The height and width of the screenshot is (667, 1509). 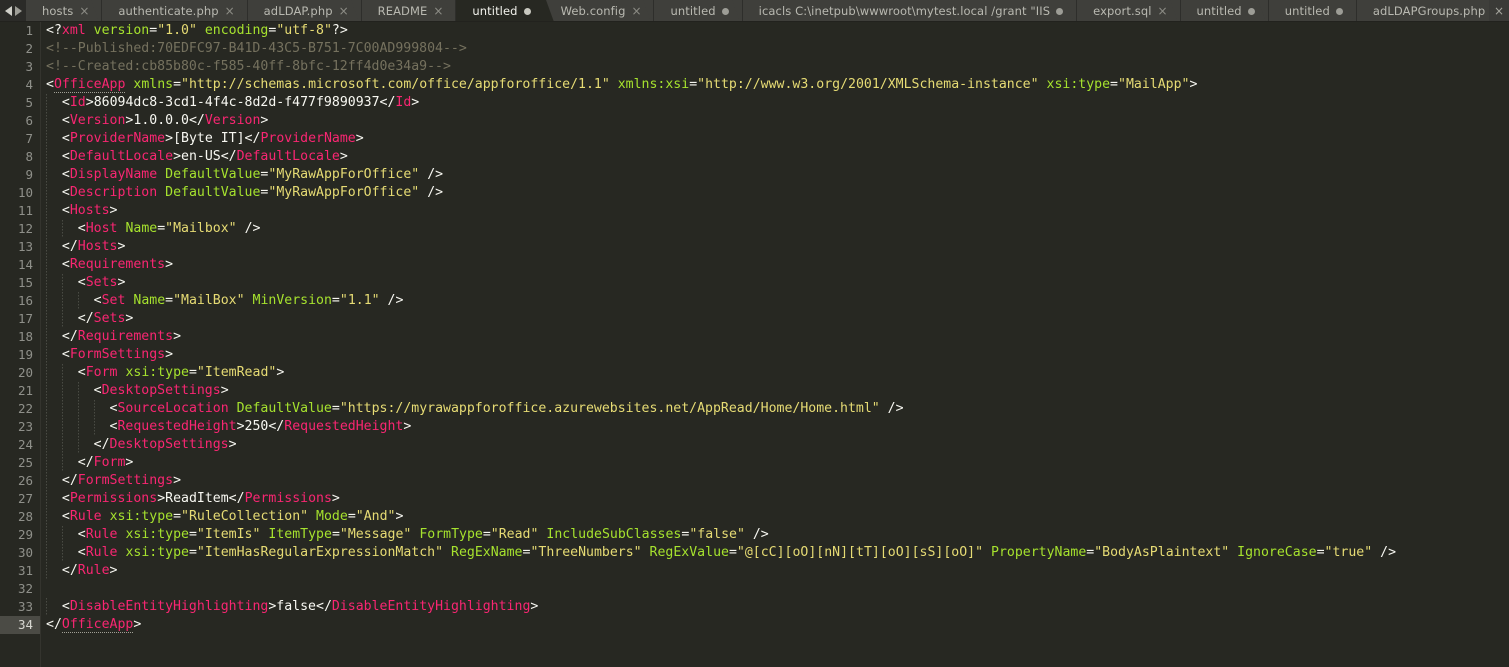 I want to click on code-line: 26 </FormSettings>, so click(x=754, y=481).